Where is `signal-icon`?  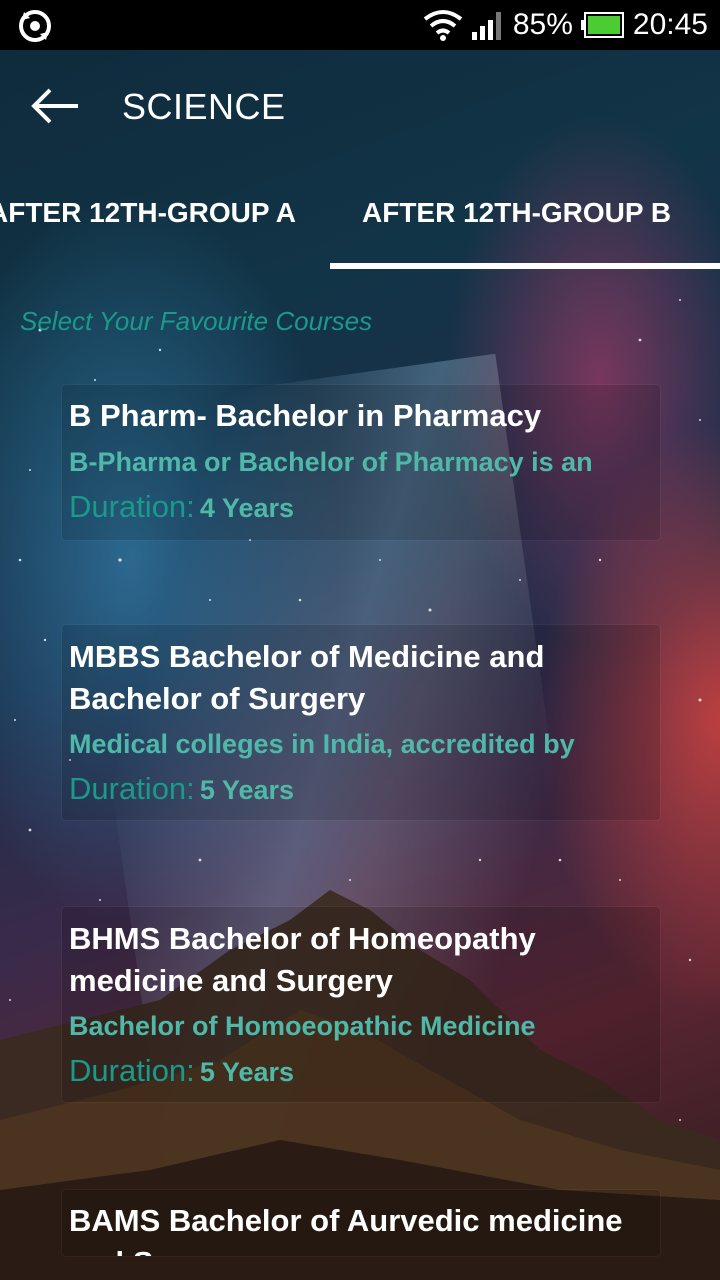
signal-icon is located at coordinates (486, 26).